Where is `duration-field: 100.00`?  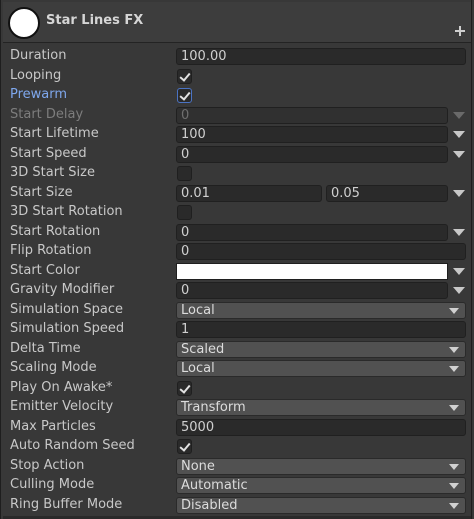
duration-field: 100.00 is located at coordinates (321, 56).